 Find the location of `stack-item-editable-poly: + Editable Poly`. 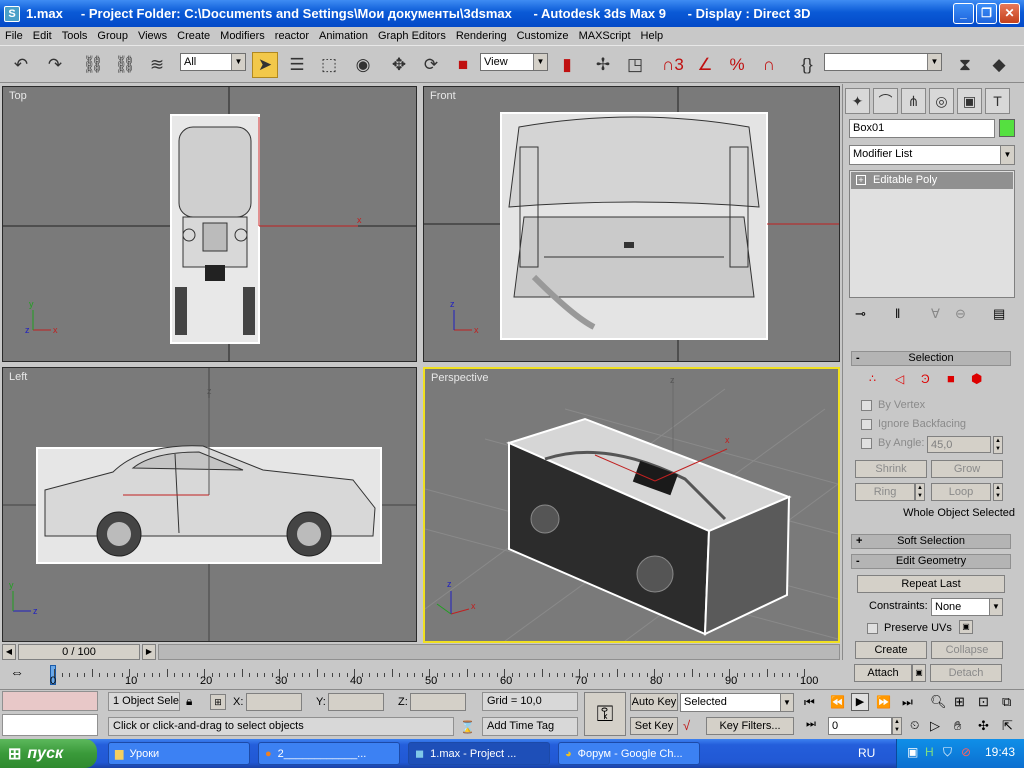

stack-item-editable-poly: + Editable Poly is located at coordinates (932, 180).